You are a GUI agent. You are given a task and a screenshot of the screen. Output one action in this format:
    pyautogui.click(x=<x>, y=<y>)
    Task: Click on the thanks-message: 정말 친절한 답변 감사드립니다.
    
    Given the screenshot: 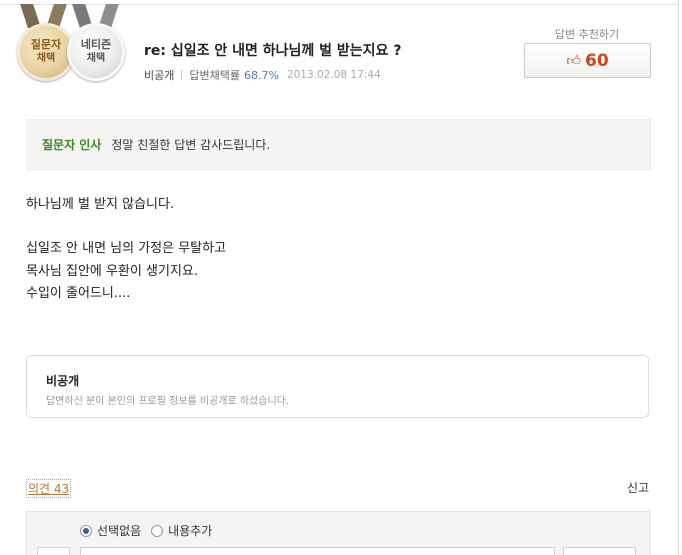 What is the action you would take?
    pyautogui.click(x=191, y=145)
    